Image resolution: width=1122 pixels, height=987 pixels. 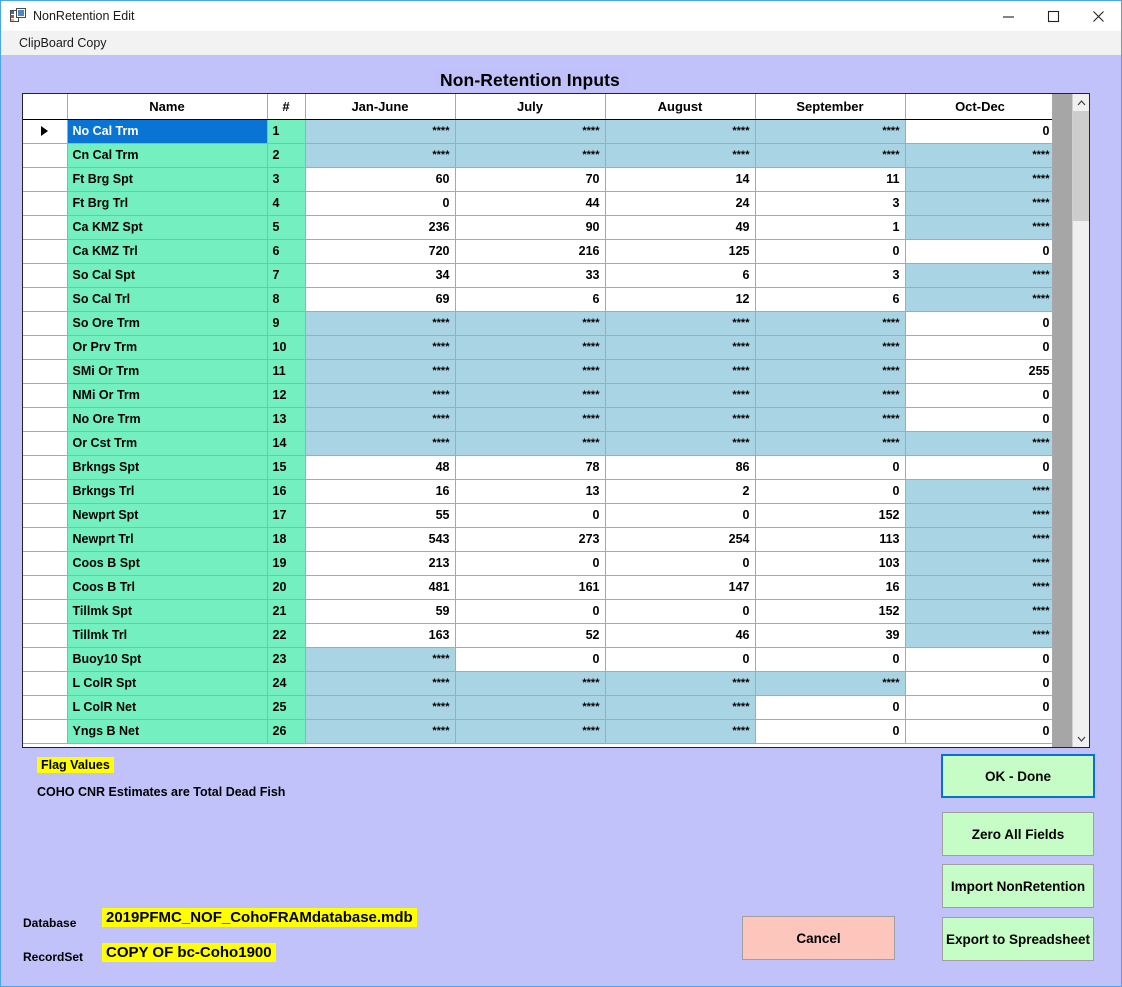 I want to click on cell-number: 22, so click(x=286, y=635).